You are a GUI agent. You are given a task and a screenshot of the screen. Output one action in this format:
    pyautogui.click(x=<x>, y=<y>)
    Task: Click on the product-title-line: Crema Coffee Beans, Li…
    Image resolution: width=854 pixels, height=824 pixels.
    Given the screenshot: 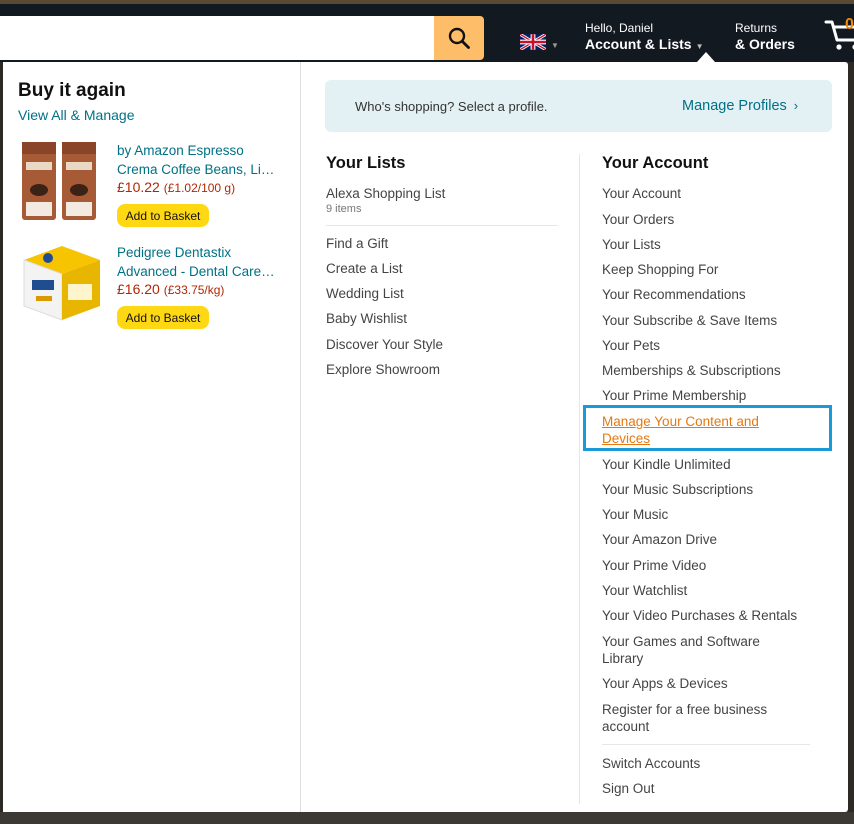 What is the action you would take?
    pyautogui.click(x=203, y=169)
    